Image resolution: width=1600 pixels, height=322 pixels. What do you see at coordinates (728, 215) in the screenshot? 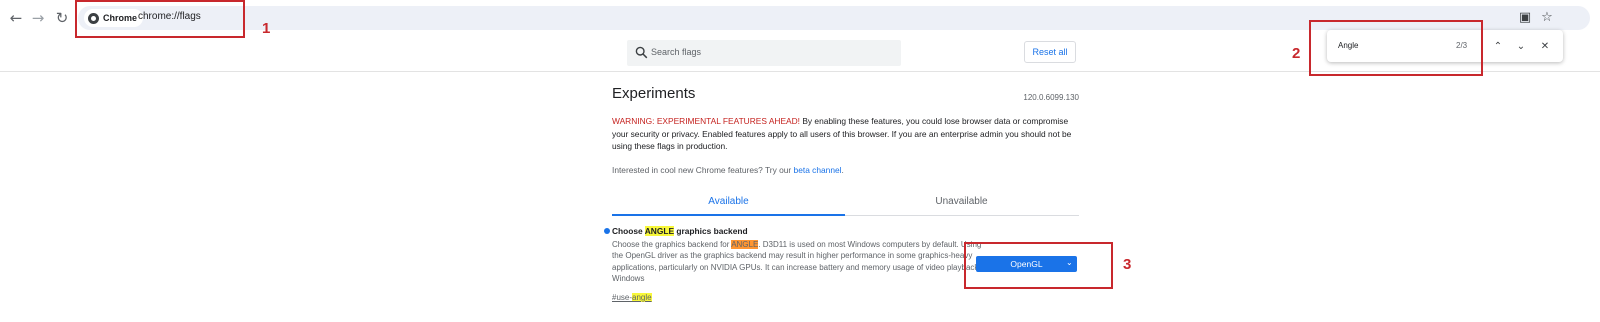
I see `active-tab-indicator` at bounding box center [728, 215].